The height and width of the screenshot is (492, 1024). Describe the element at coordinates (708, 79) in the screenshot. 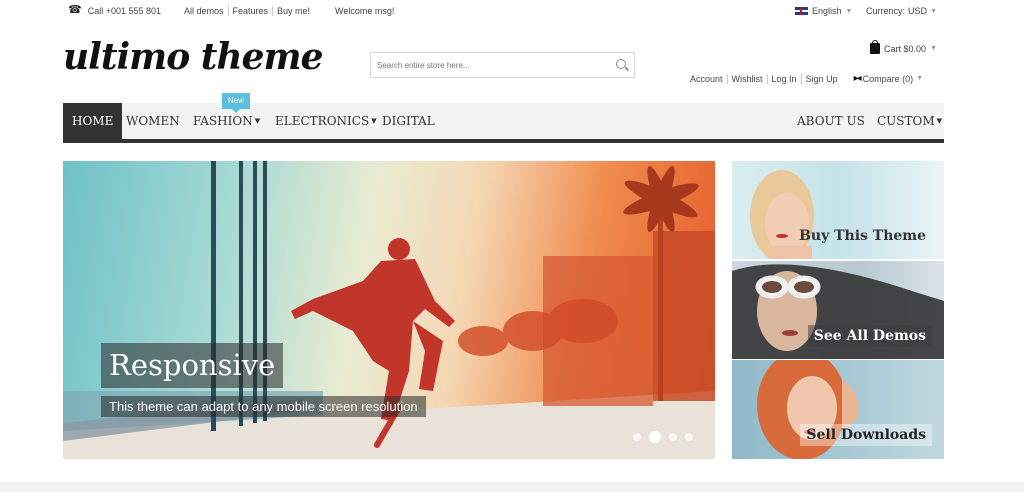

I see `link-account: Account` at that location.